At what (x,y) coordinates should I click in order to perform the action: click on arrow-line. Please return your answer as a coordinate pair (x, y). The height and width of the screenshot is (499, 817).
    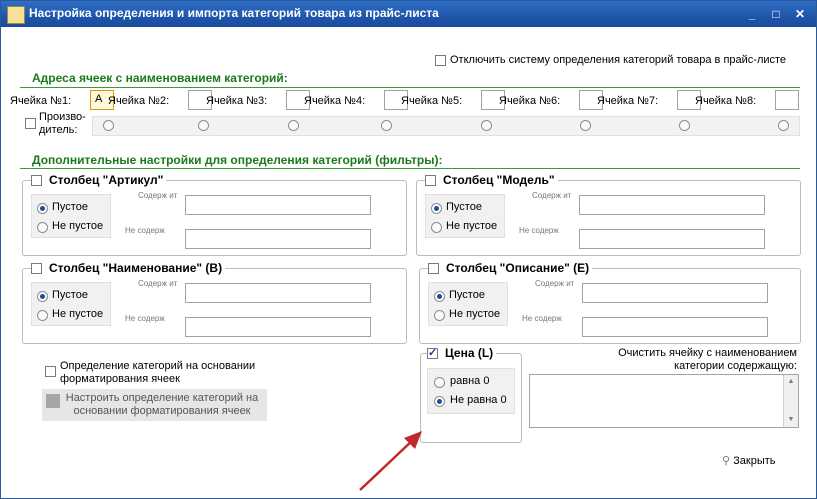
    Looking at the image, I should click on (387, 464).